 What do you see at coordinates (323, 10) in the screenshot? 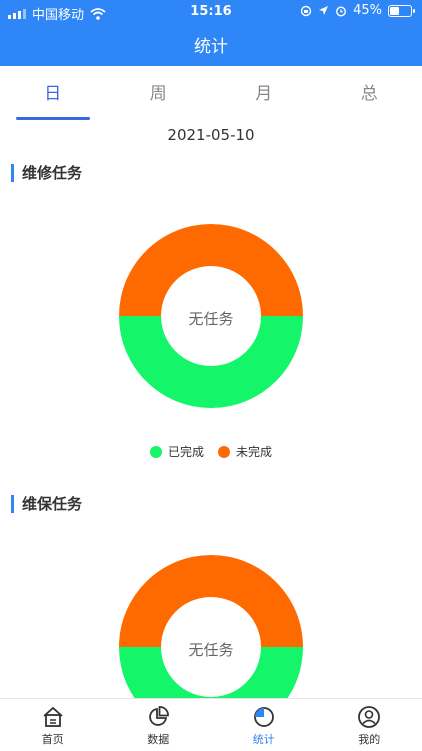
I see `location-icon` at bounding box center [323, 10].